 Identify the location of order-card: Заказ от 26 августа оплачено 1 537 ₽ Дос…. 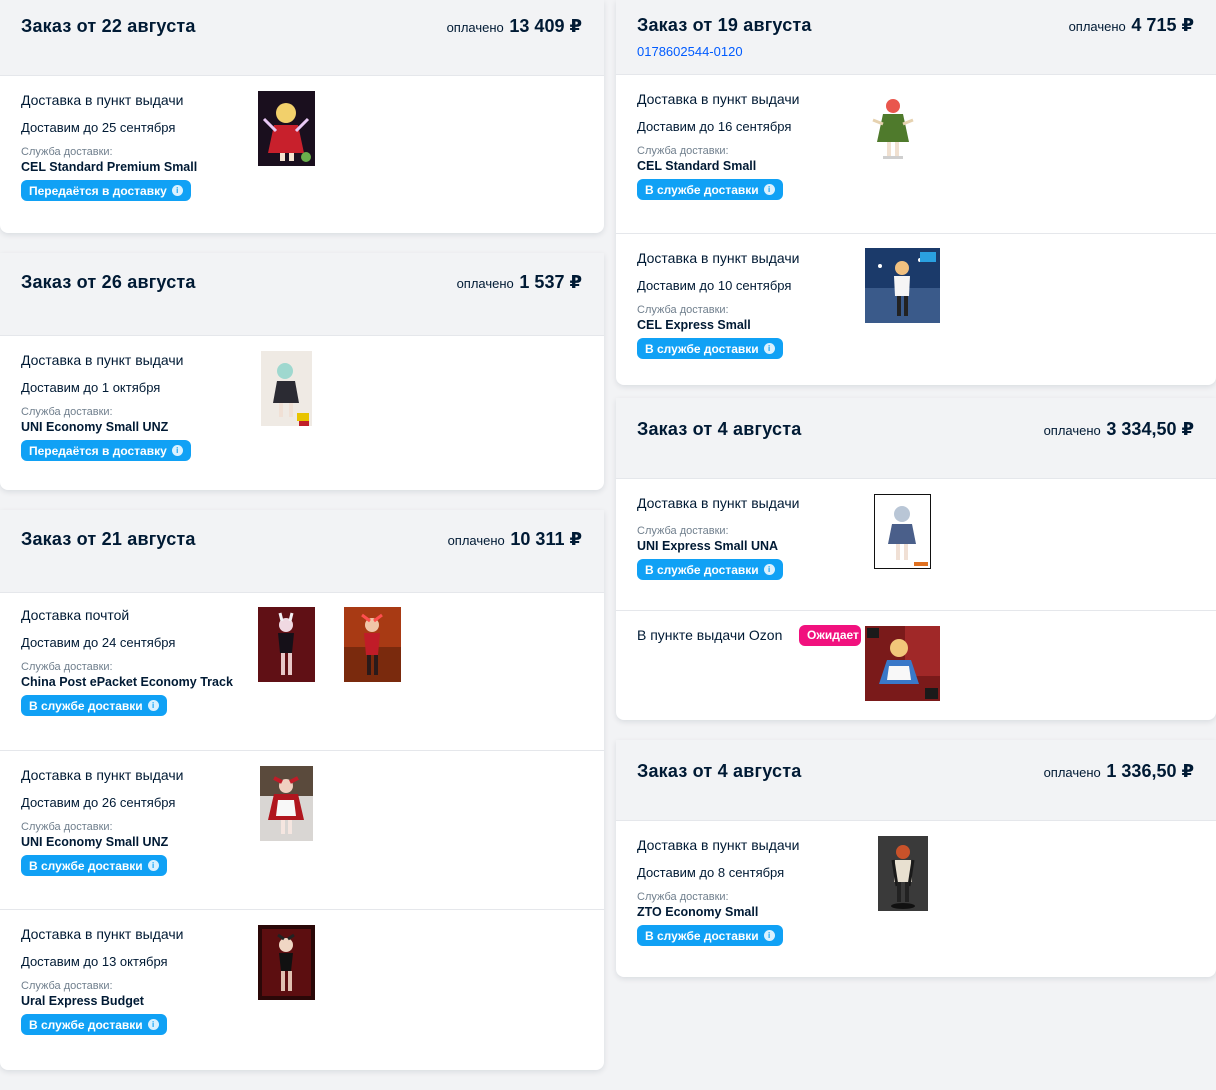
(302, 371).